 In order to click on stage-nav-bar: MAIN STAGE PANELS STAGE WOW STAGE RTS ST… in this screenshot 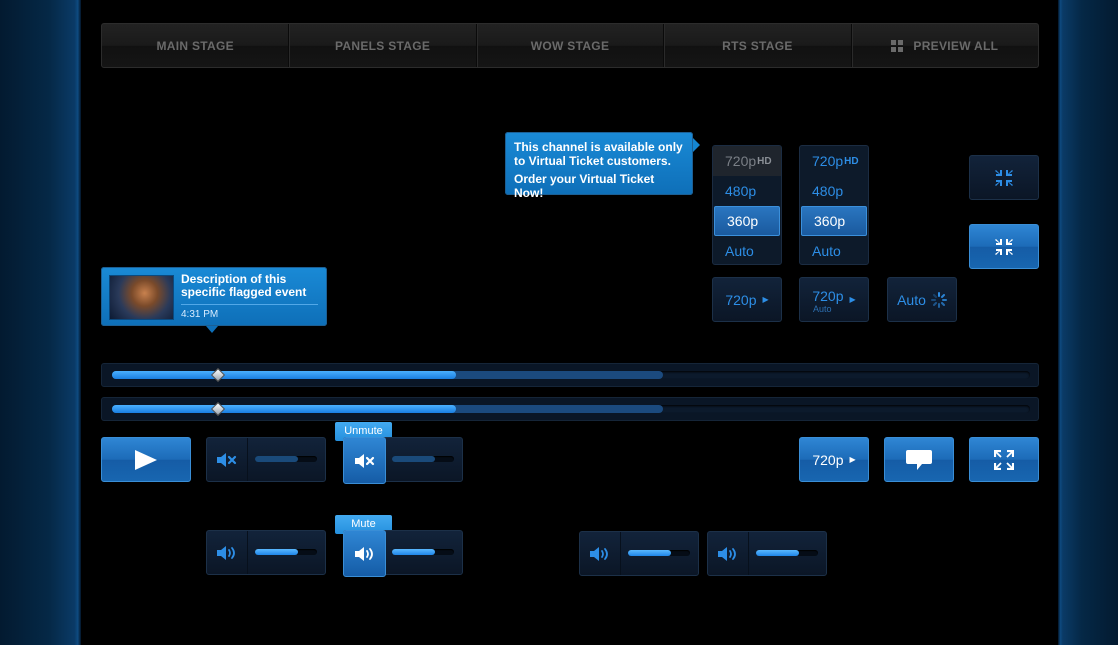, I will do `click(570, 45)`.